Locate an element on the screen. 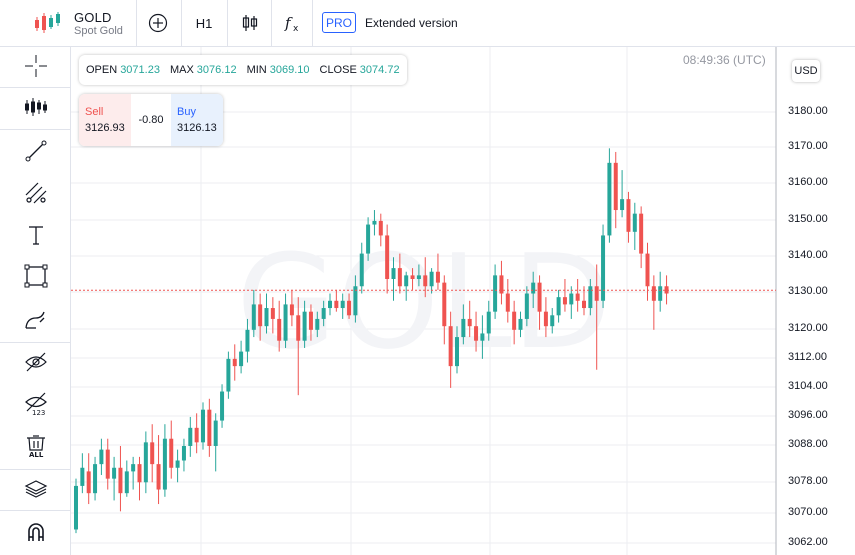 The width and height of the screenshot is (855, 555). hide-drawings-icon is located at coordinates (36, 362).